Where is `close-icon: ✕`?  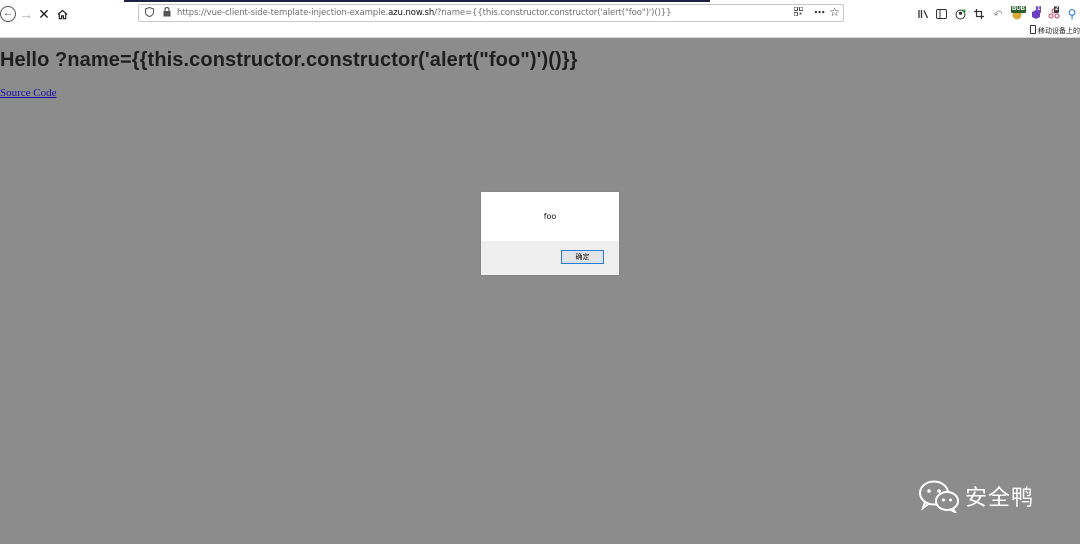 close-icon: ✕ is located at coordinates (44, 13).